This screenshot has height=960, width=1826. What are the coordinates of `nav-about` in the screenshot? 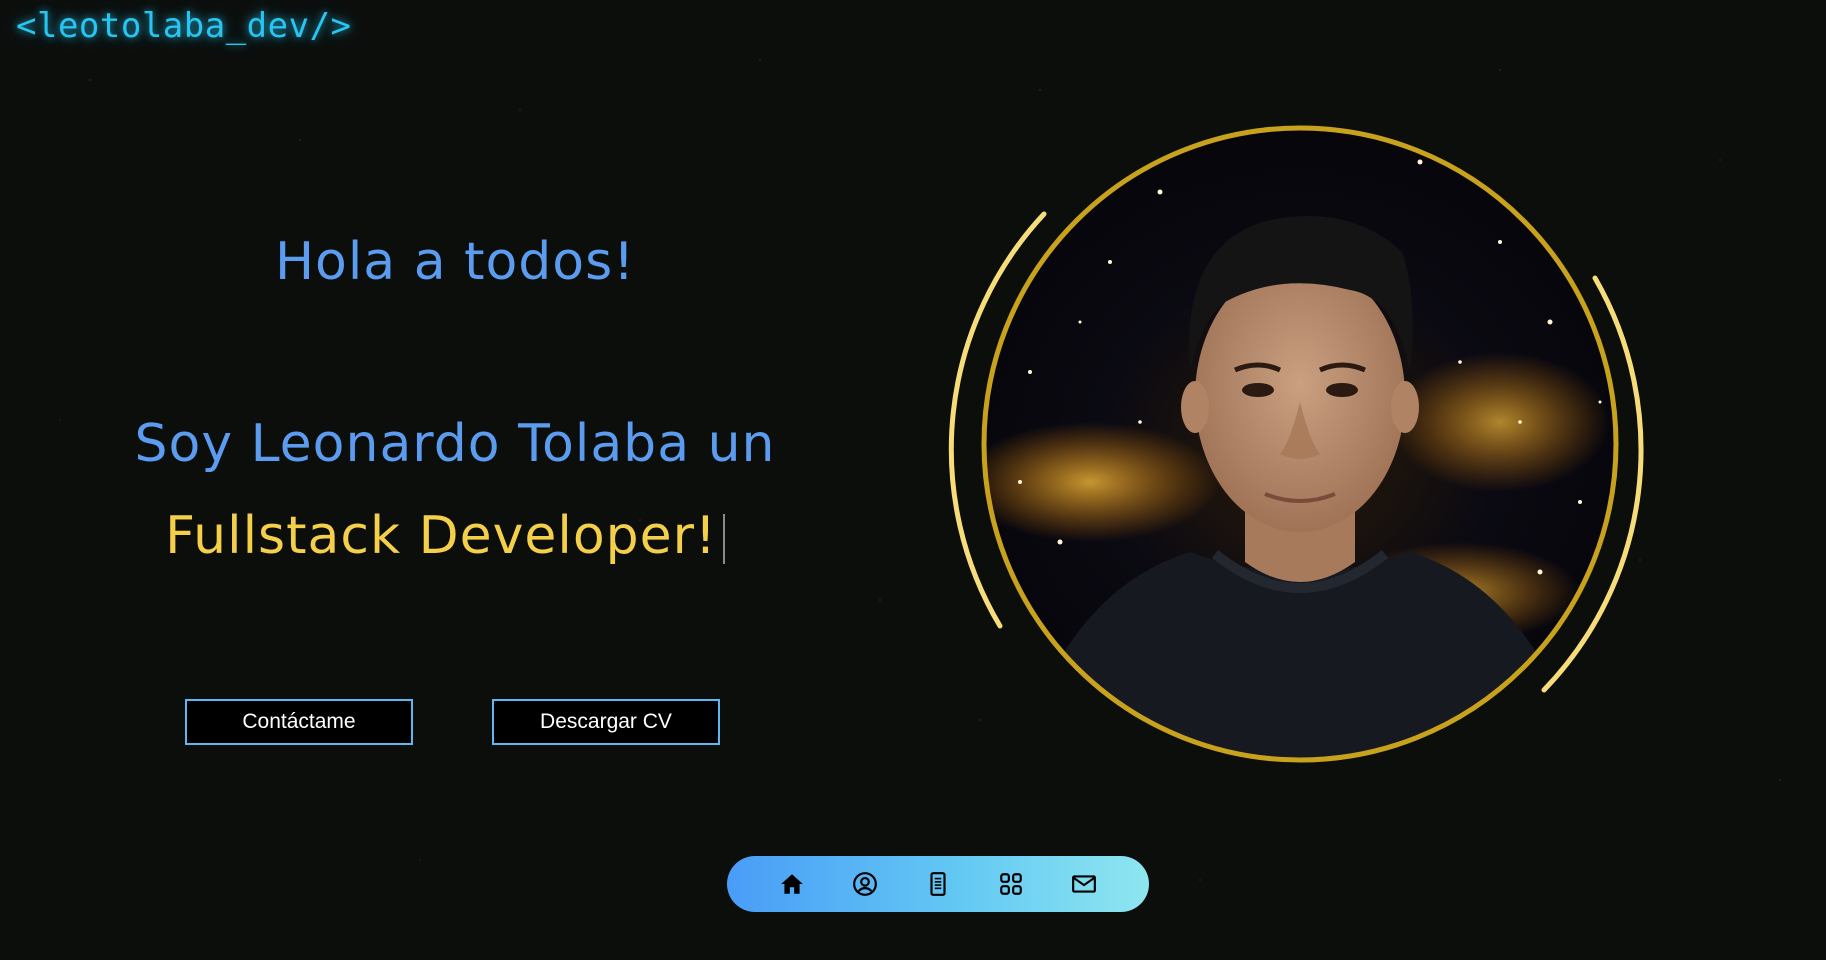 It's located at (865, 884).